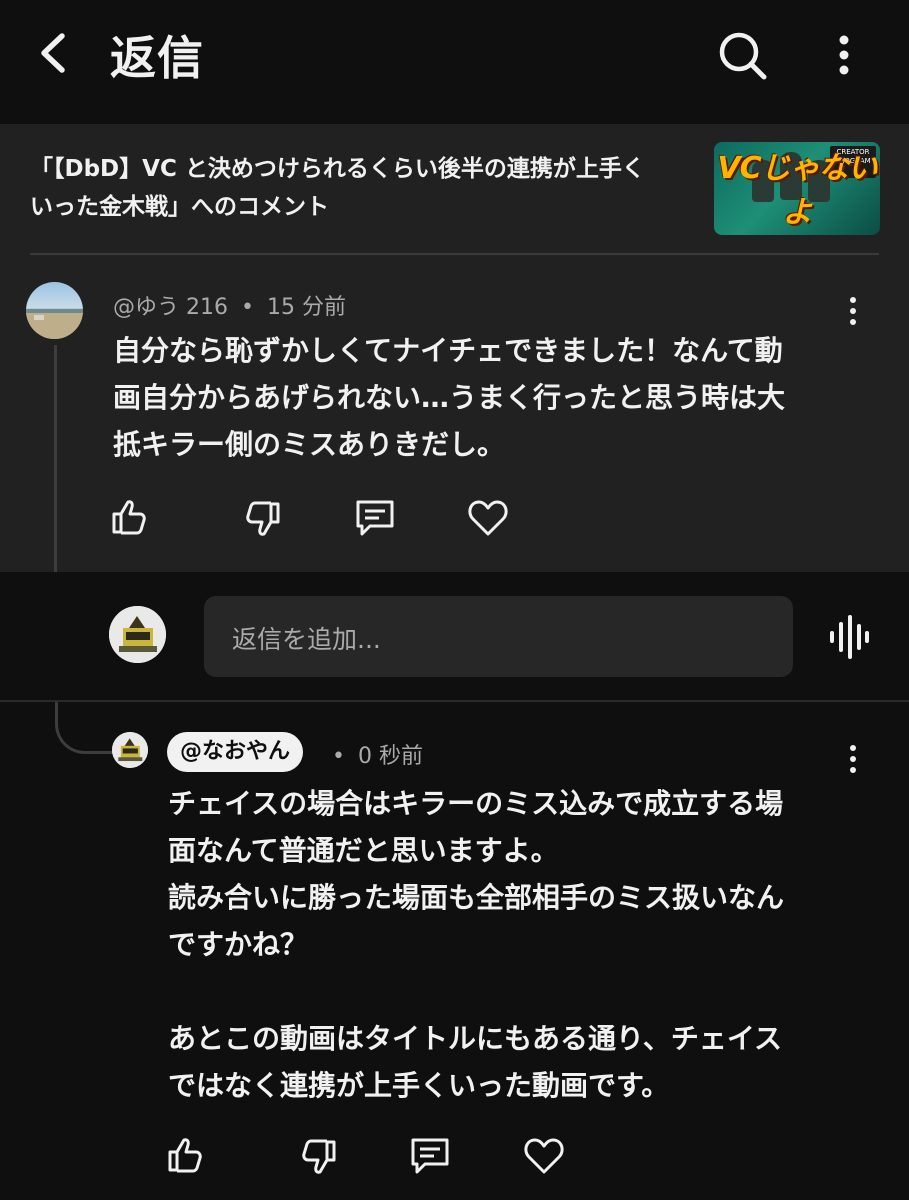 This screenshot has height=1200, width=909. Describe the element at coordinates (229, 305) in the screenshot. I see `comment-meta: @ゆう 216 • 15 分前` at that location.